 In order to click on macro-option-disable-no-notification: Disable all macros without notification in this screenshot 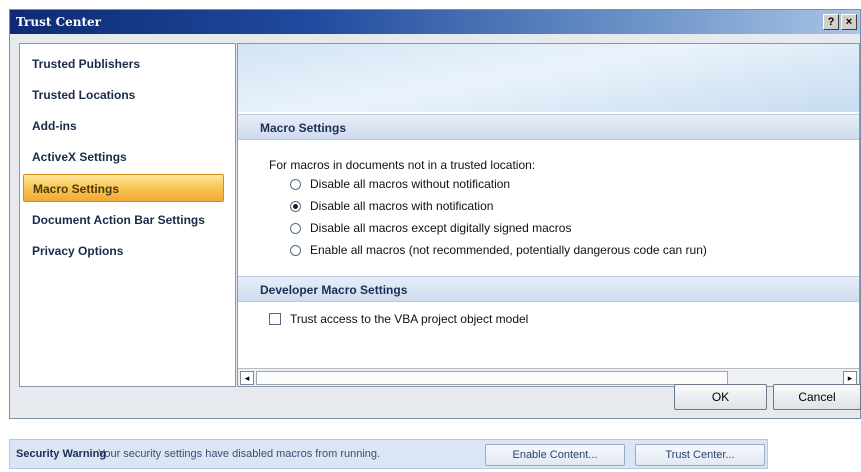, I will do `click(400, 184)`.